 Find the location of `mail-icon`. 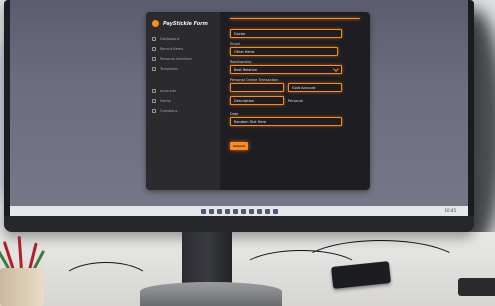

mail-icon is located at coordinates (235, 211).